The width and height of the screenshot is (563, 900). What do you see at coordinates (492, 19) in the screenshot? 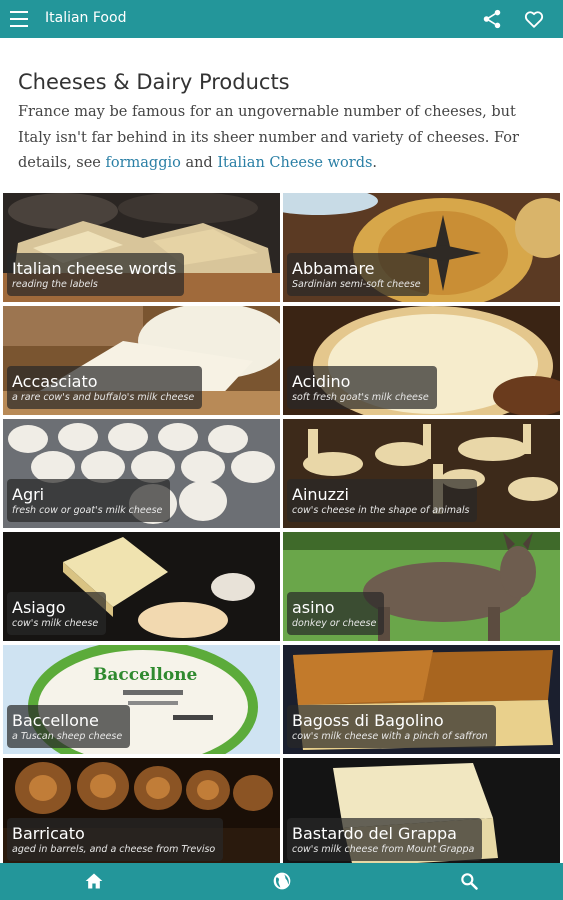
I see `share-icon` at bounding box center [492, 19].